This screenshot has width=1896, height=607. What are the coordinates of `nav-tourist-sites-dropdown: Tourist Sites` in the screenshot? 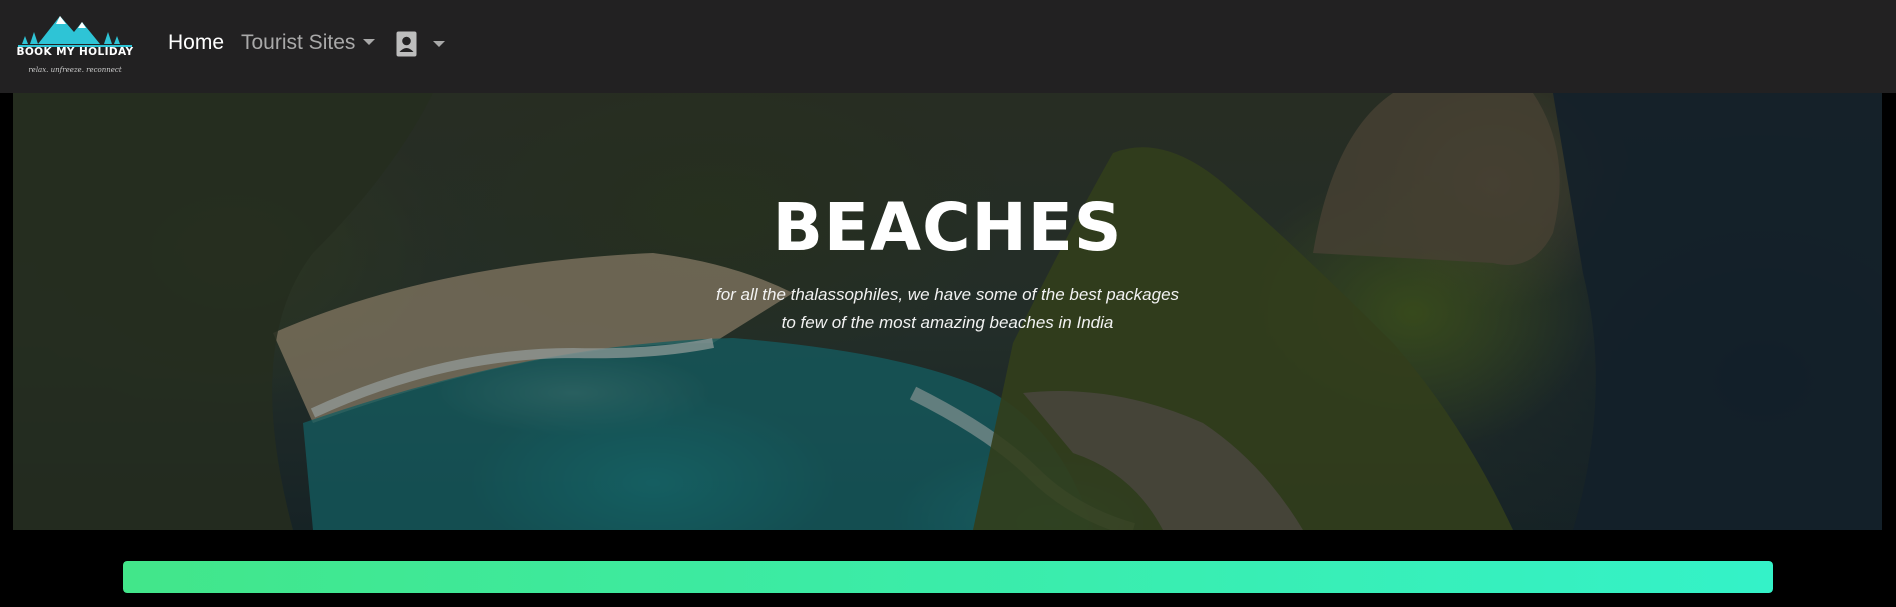 It's located at (308, 43).